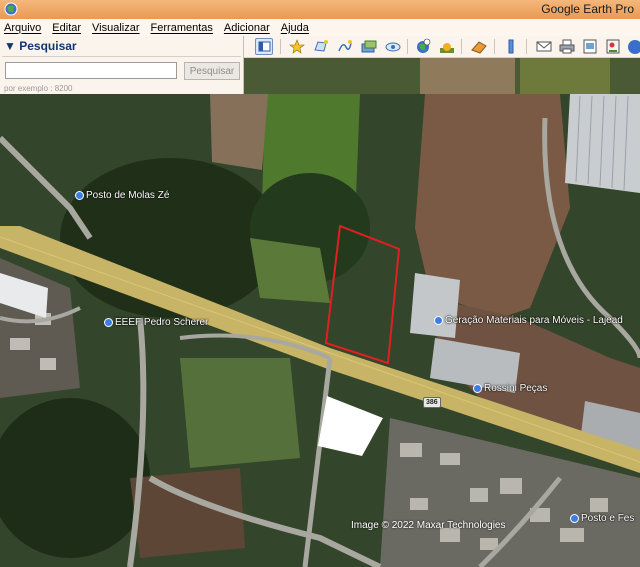 This screenshot has height=567, width=640. Describe the element at coordinates (479, 46) in the screenshot. I see `planets-icon` at that location.